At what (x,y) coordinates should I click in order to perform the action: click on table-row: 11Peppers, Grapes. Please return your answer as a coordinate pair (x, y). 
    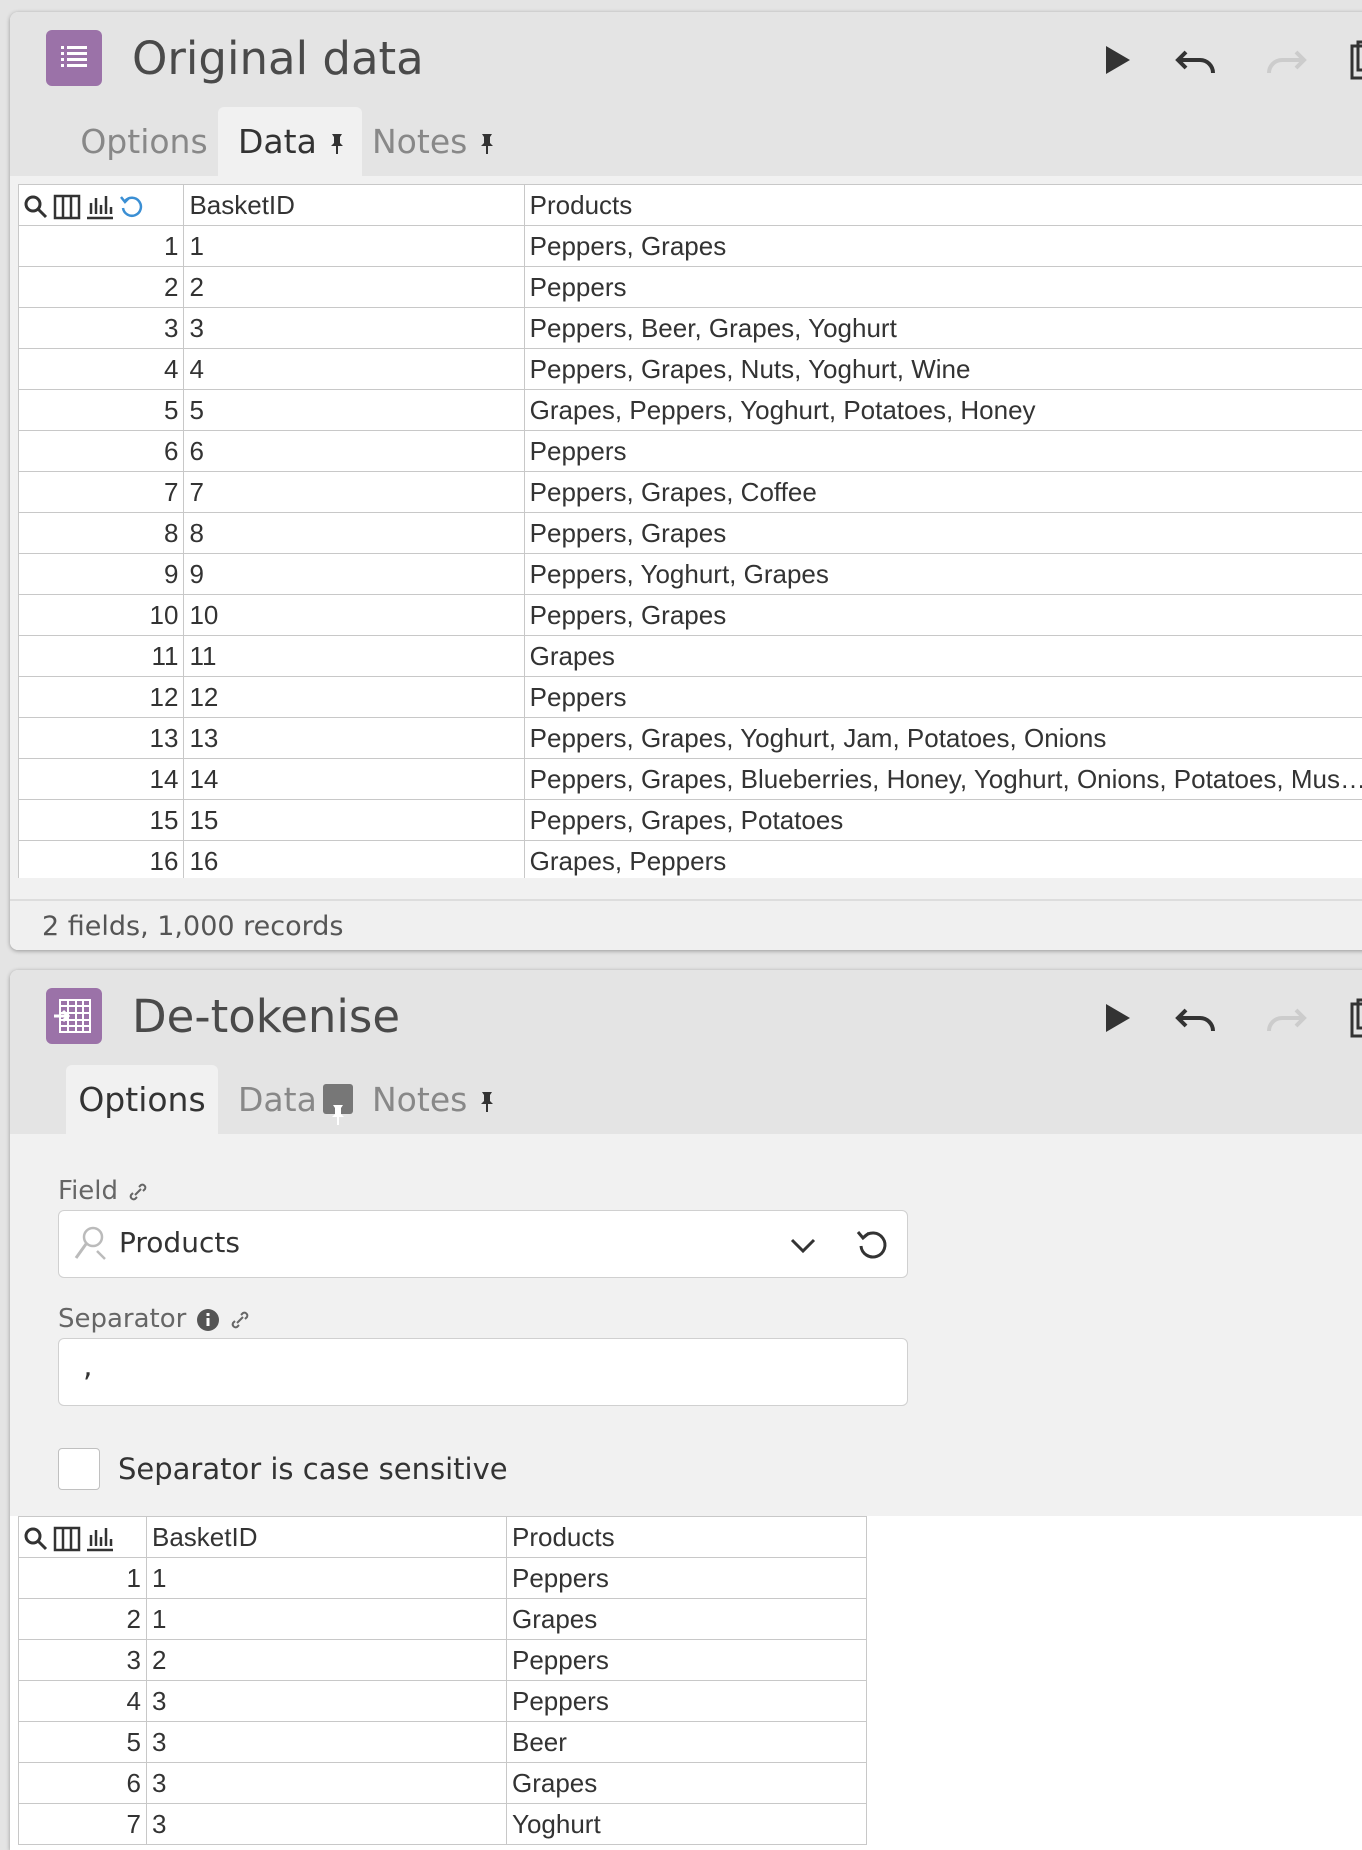
    Looking at the image, I should click on (690, 246).